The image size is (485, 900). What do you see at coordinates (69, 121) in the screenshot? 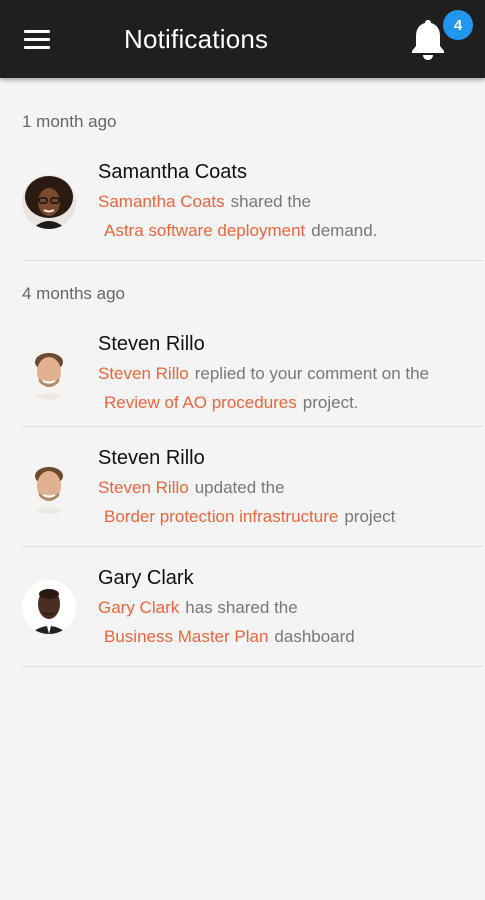
I see `group-header: 1 month ago` at bounding box center [69, 121].